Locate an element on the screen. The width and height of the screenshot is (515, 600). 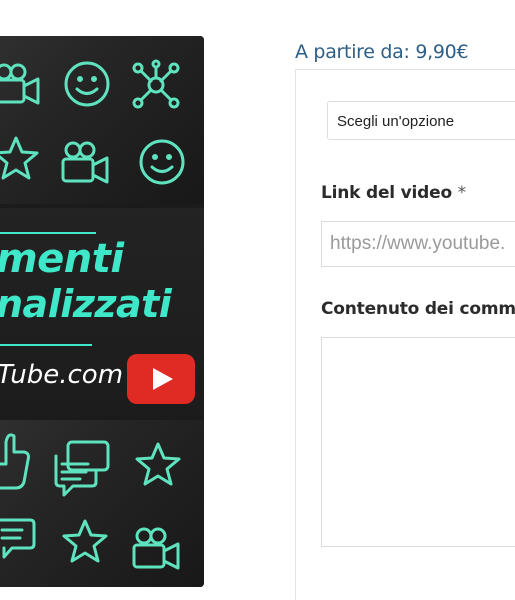
video-link-input: https://www.youtube. is located at coordinates (418, 244).